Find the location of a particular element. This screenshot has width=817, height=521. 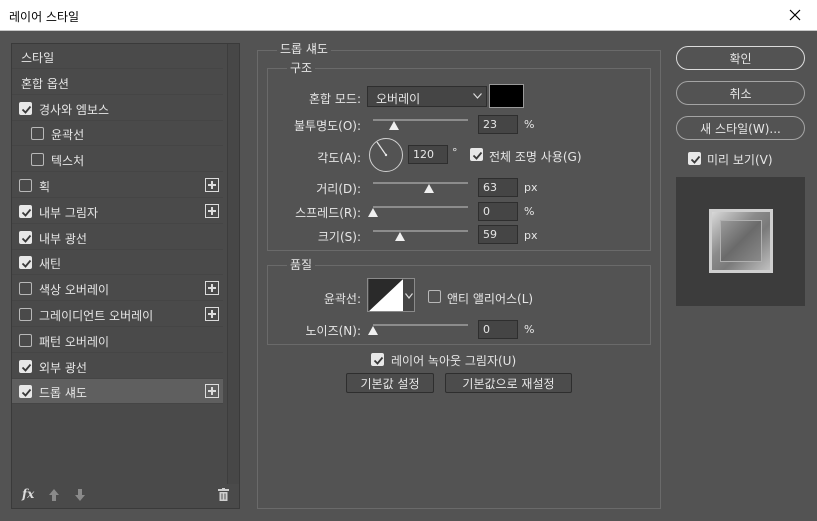

style-item: 경사와 엠보스 is located at coordinates (117, 108).